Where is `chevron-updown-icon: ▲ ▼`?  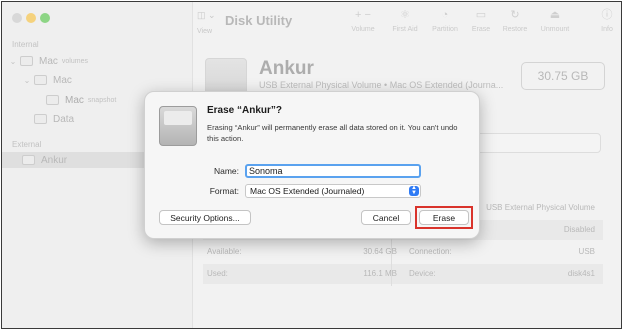
chevron-updown-icon: ▲ ▼ is located at coordinates (414, 190).